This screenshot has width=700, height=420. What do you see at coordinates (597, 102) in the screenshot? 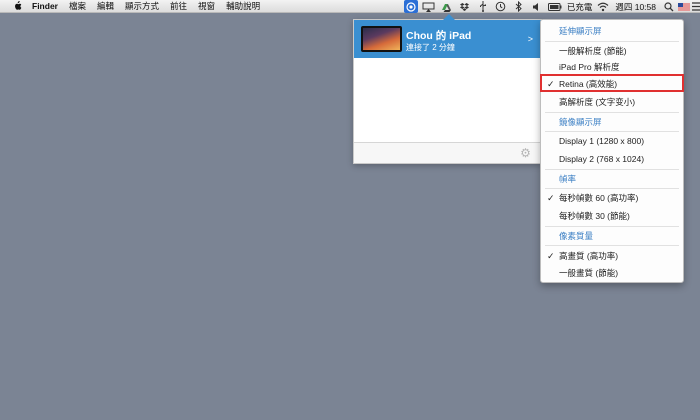
I see `menu-item-label: 高解析度 (文字变小)` at bounding box center [597, 102].